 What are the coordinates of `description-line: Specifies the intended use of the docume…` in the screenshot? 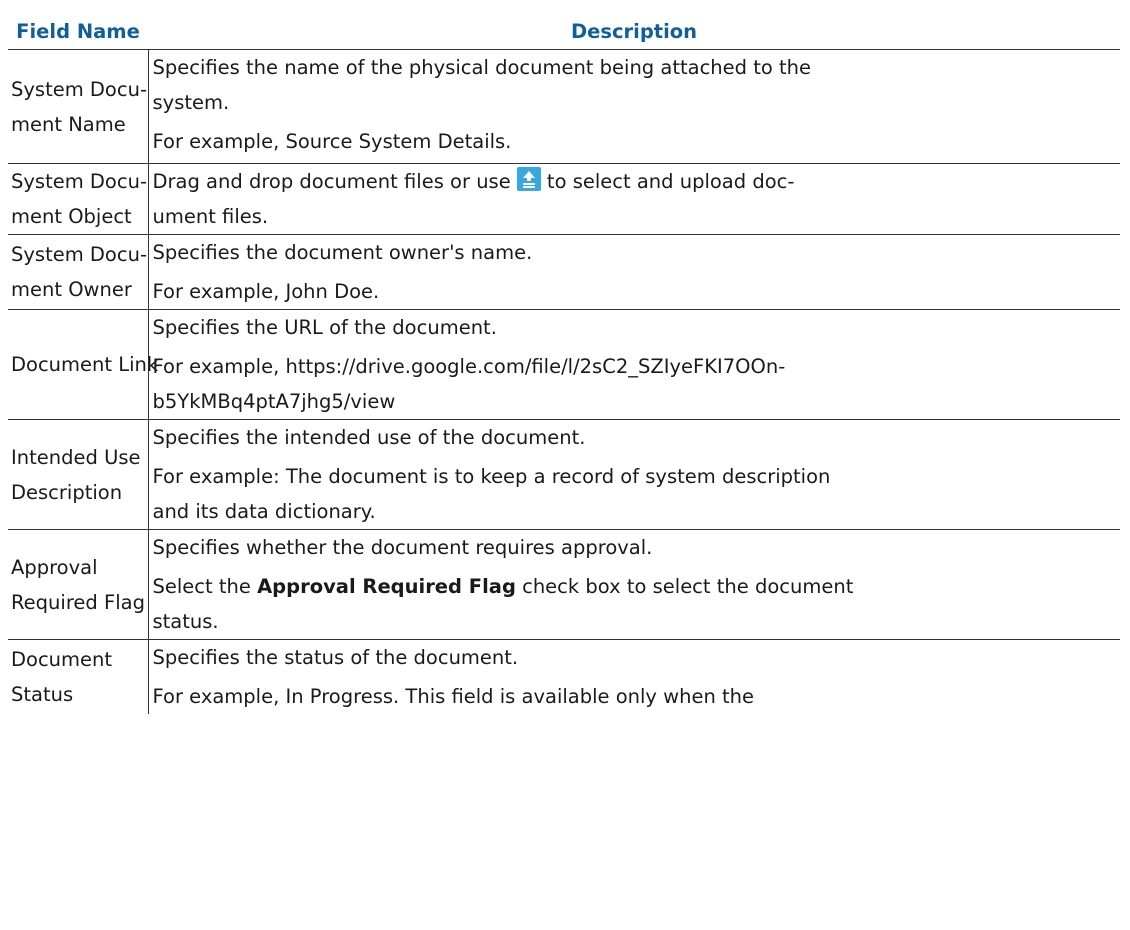 It's located at (369, 437).